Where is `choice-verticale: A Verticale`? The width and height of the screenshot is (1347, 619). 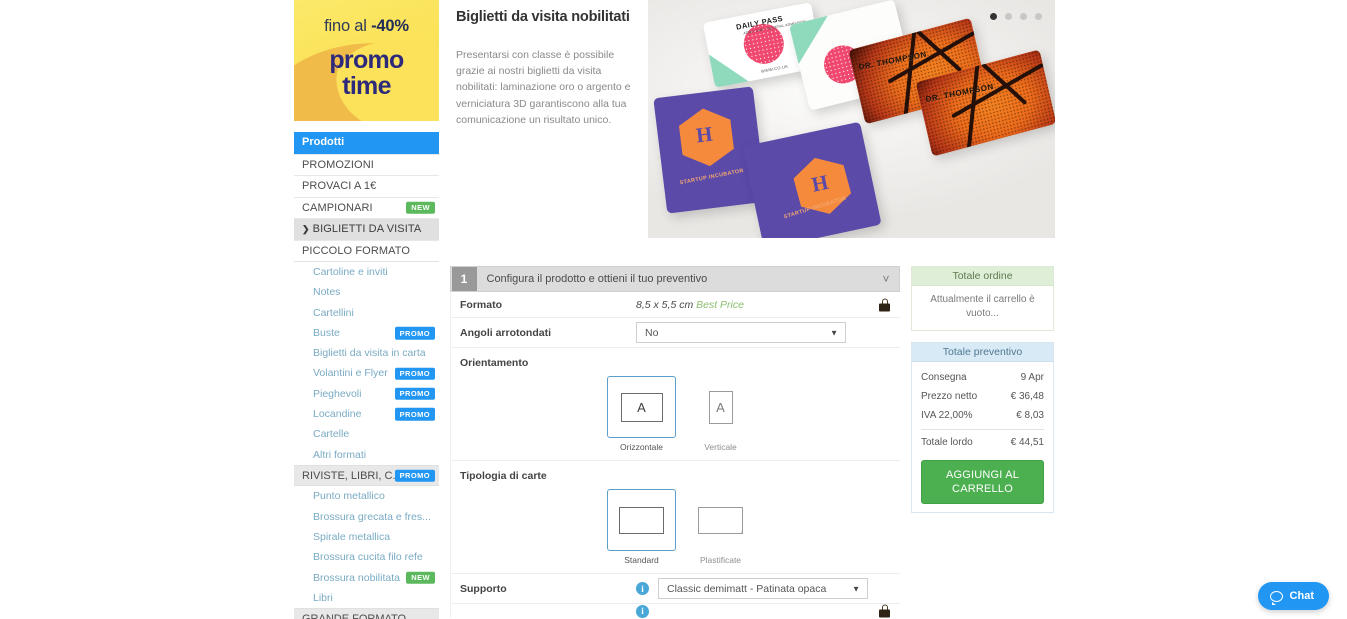
choice-verticale: A Verticale is located at coordinates (720, 414).